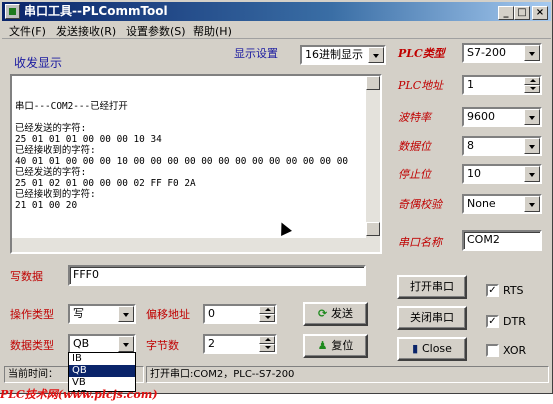  I want to click on dtr-checkbox: ✓, so click(492, 321).